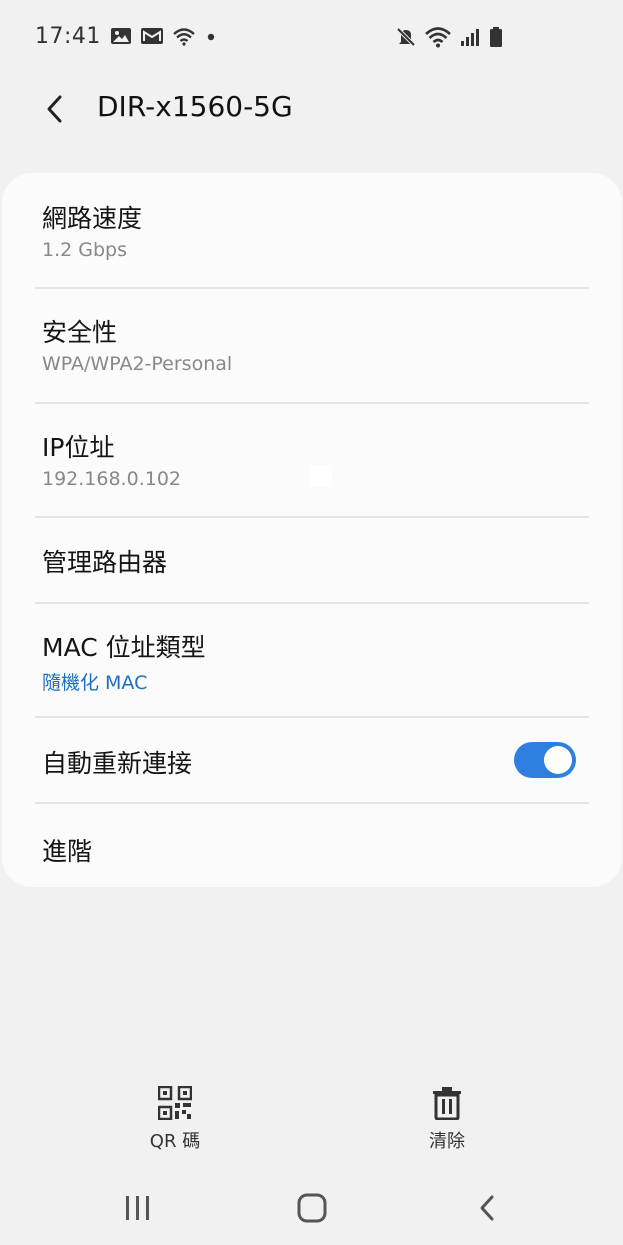 This screenshot has height=1245, width=623. I want to click on setting-manage-router: 管理路由器, so click(312, 560).